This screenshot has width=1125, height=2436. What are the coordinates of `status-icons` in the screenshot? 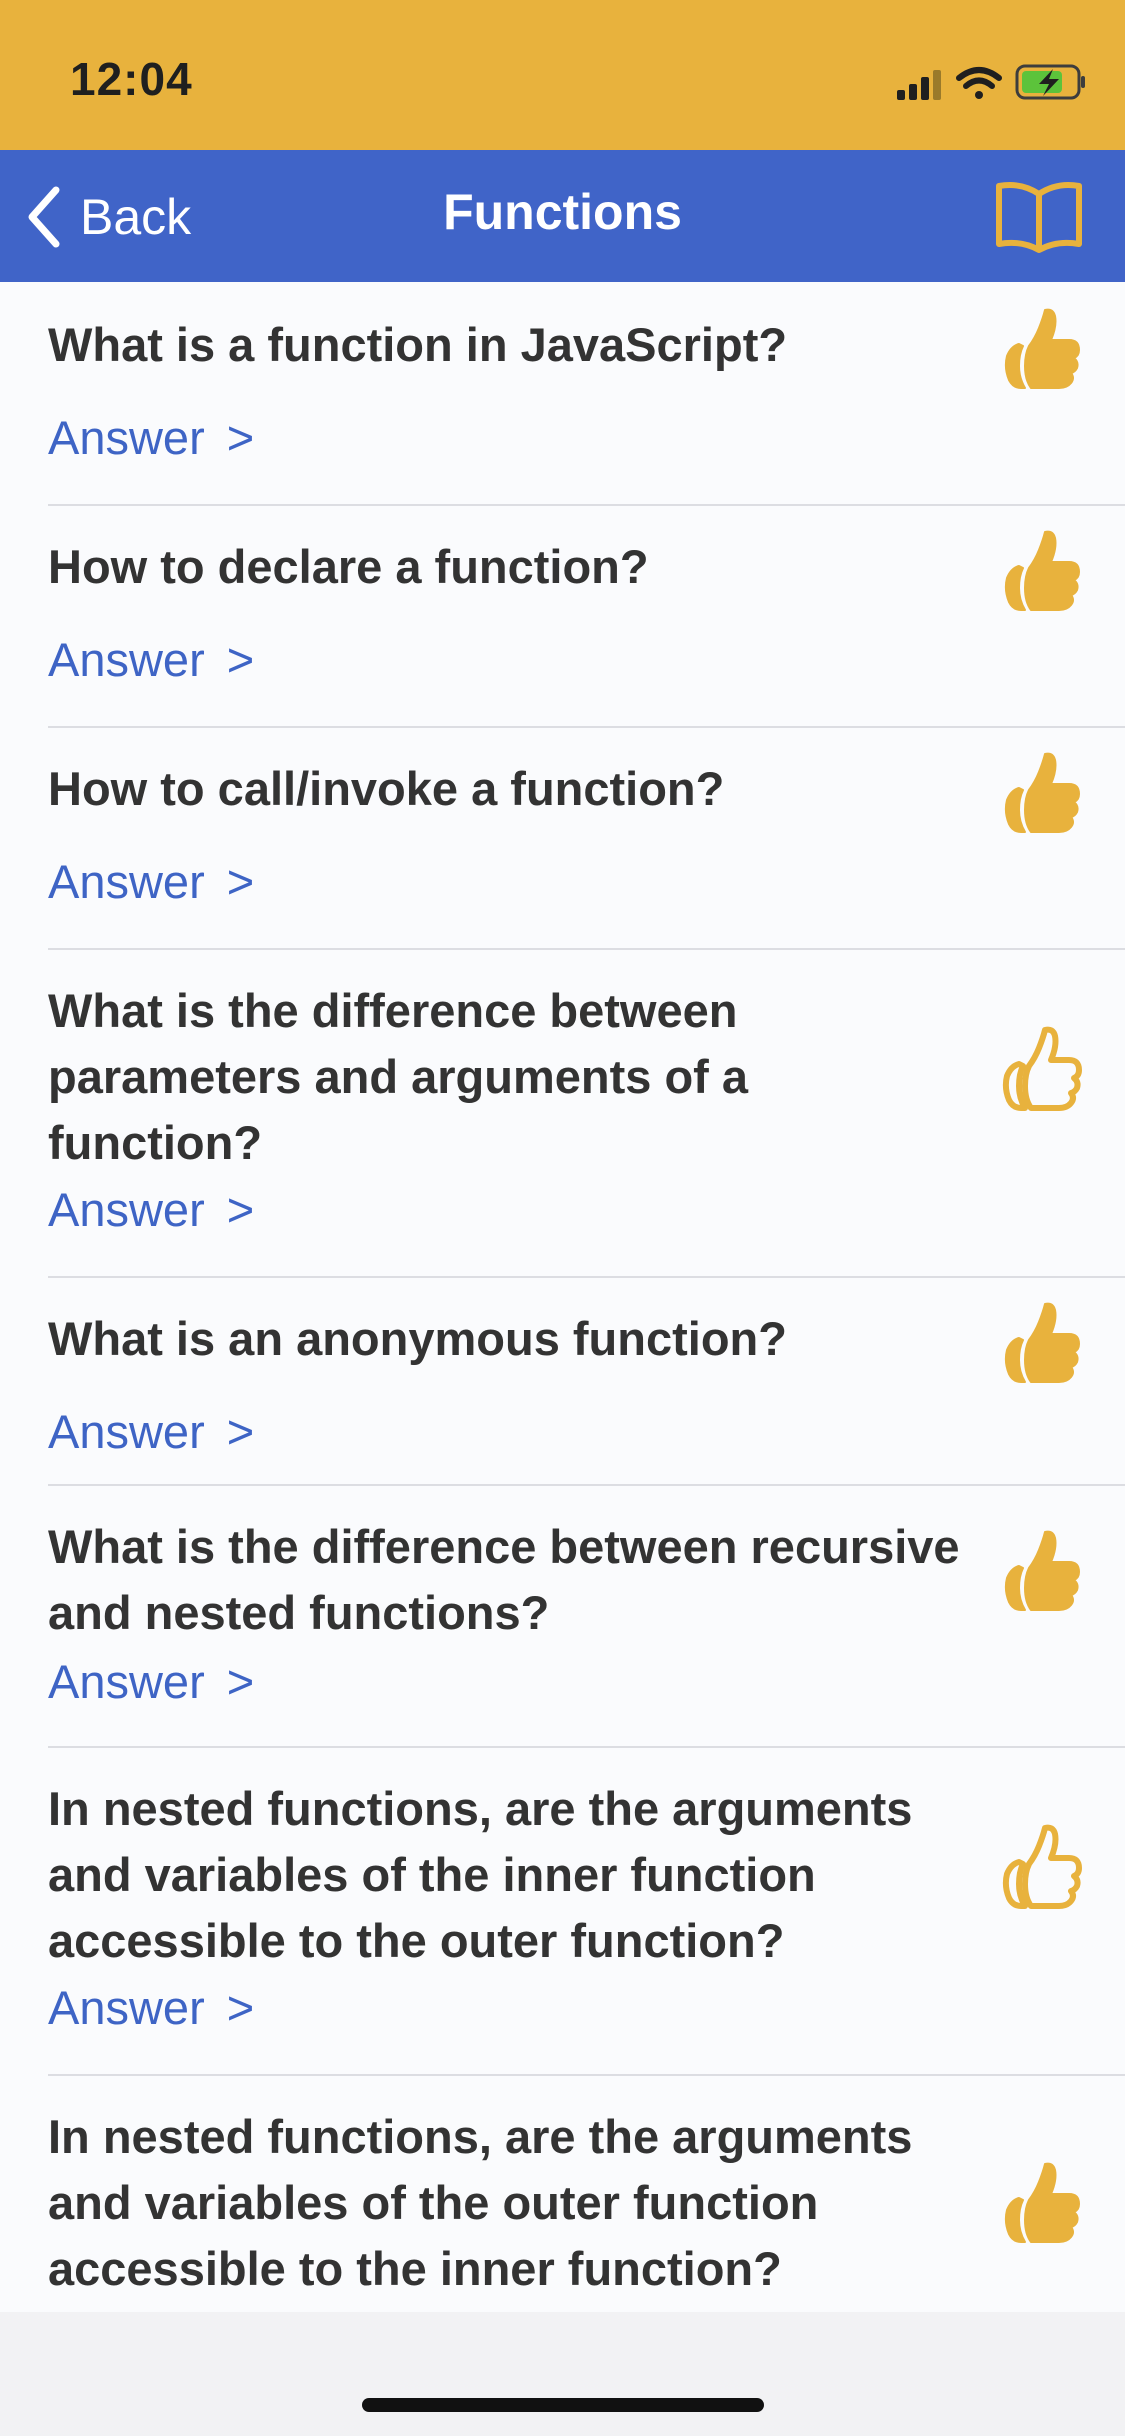 It's located at (991, 82).